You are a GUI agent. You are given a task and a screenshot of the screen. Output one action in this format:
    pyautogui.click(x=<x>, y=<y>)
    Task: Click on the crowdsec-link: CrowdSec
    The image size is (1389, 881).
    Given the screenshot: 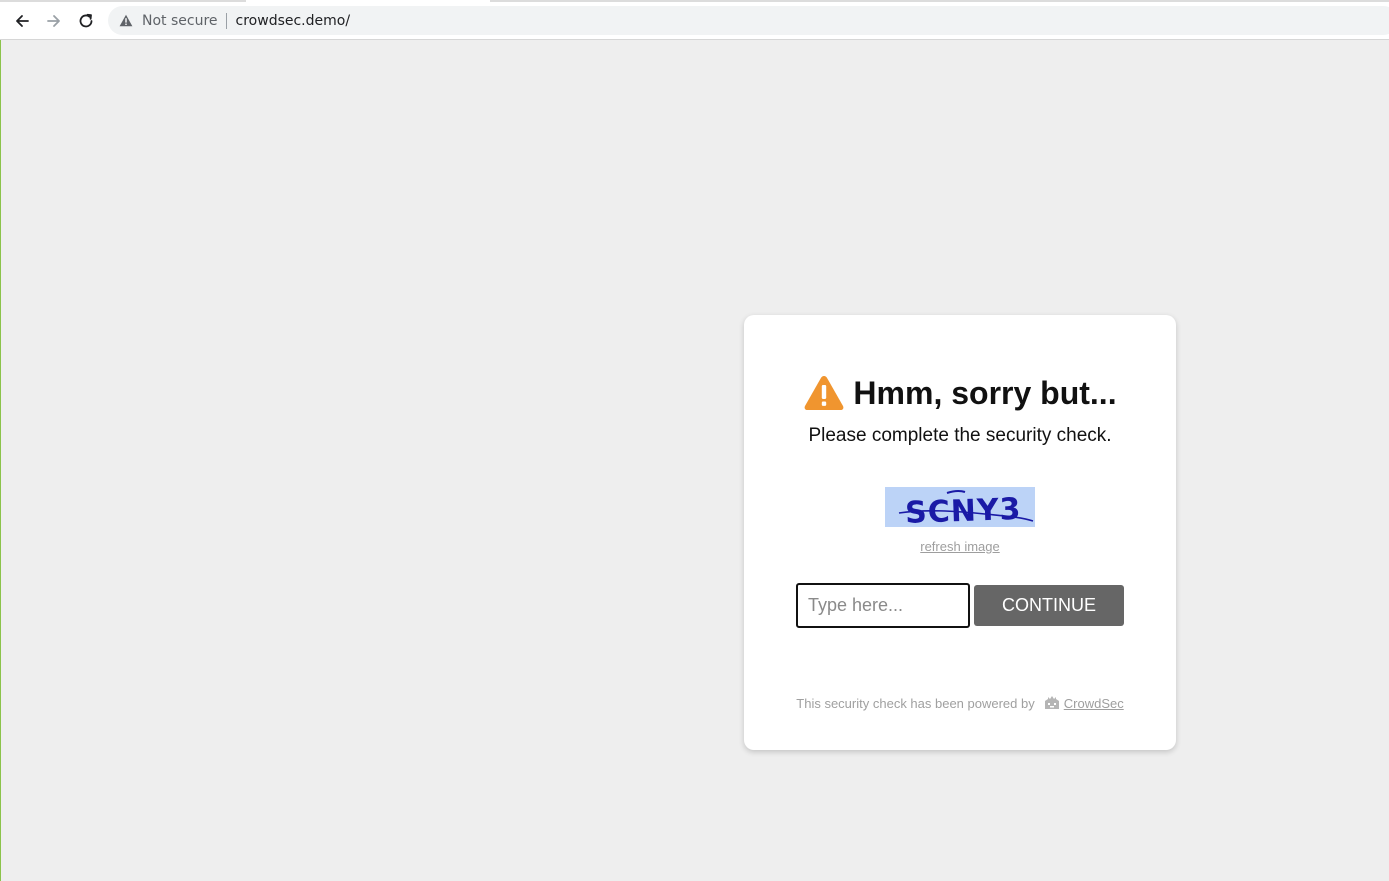 What is the action you would take?
    pyautogui.click(x=1094, y=703)
    